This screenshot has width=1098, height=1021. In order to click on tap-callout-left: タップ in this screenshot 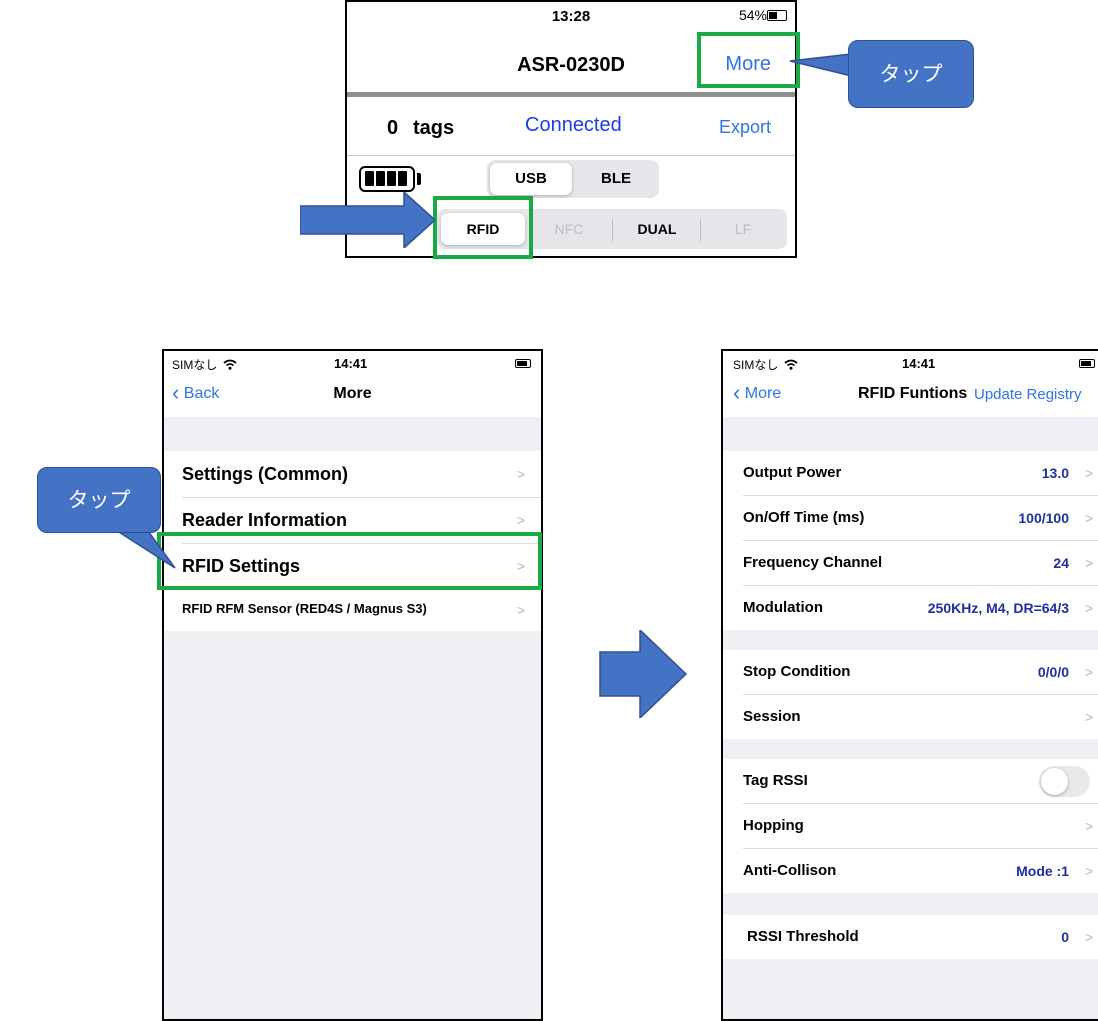, I will do `click(99, 500)`.